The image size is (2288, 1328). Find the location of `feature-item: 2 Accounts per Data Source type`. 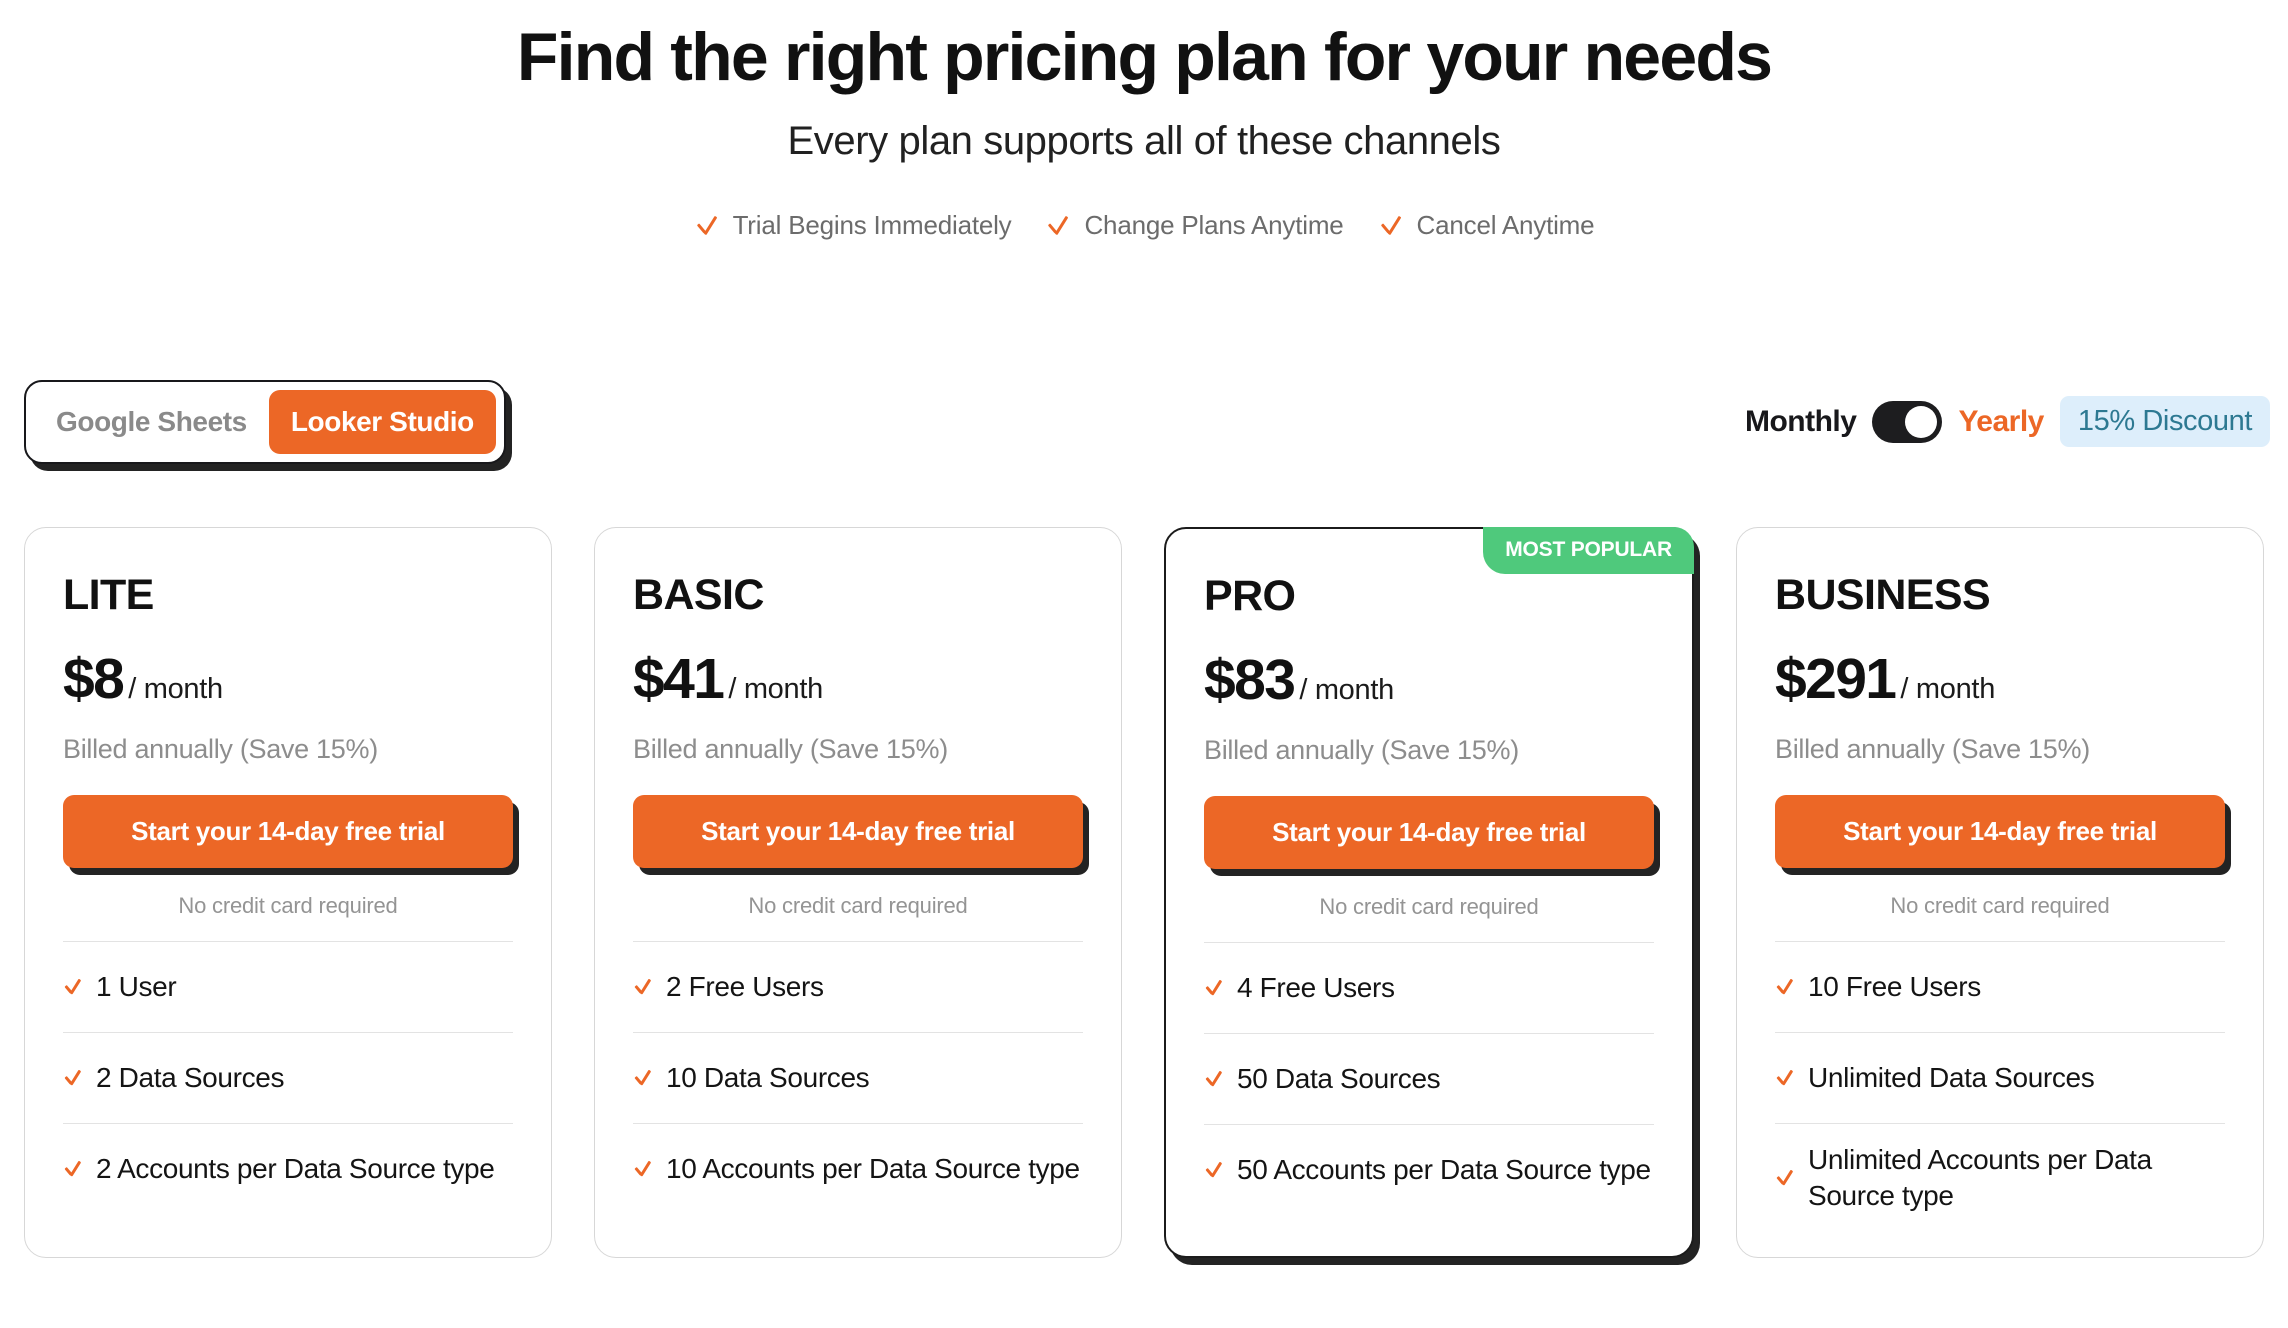

feature-item: 2 Accounts per Data Source type is located at coordinates (288, 1168).